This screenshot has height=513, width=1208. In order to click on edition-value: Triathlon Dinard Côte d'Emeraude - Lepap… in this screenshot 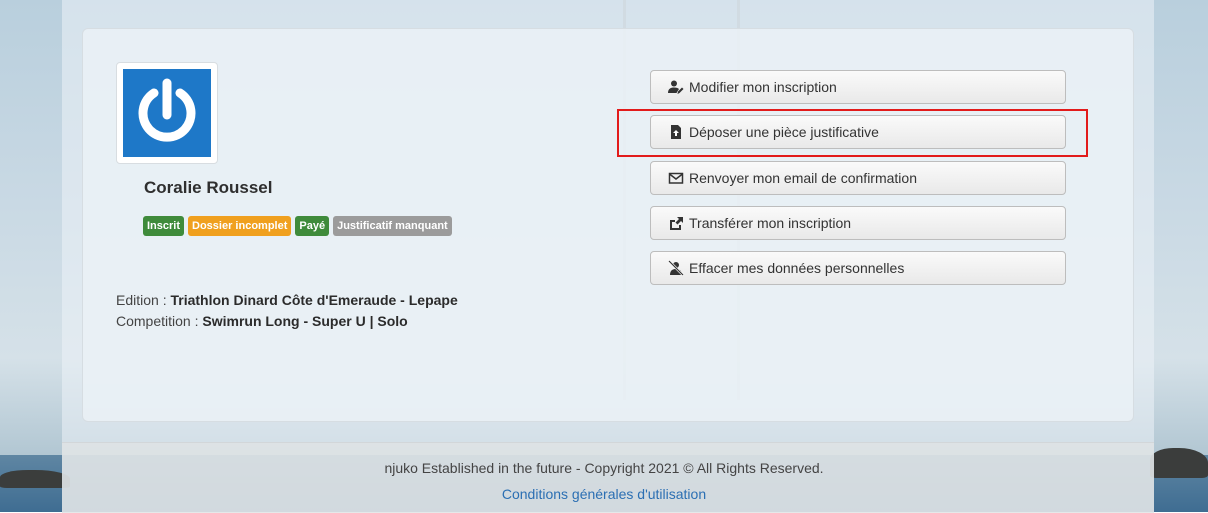, I will do `click(314, 300)`.